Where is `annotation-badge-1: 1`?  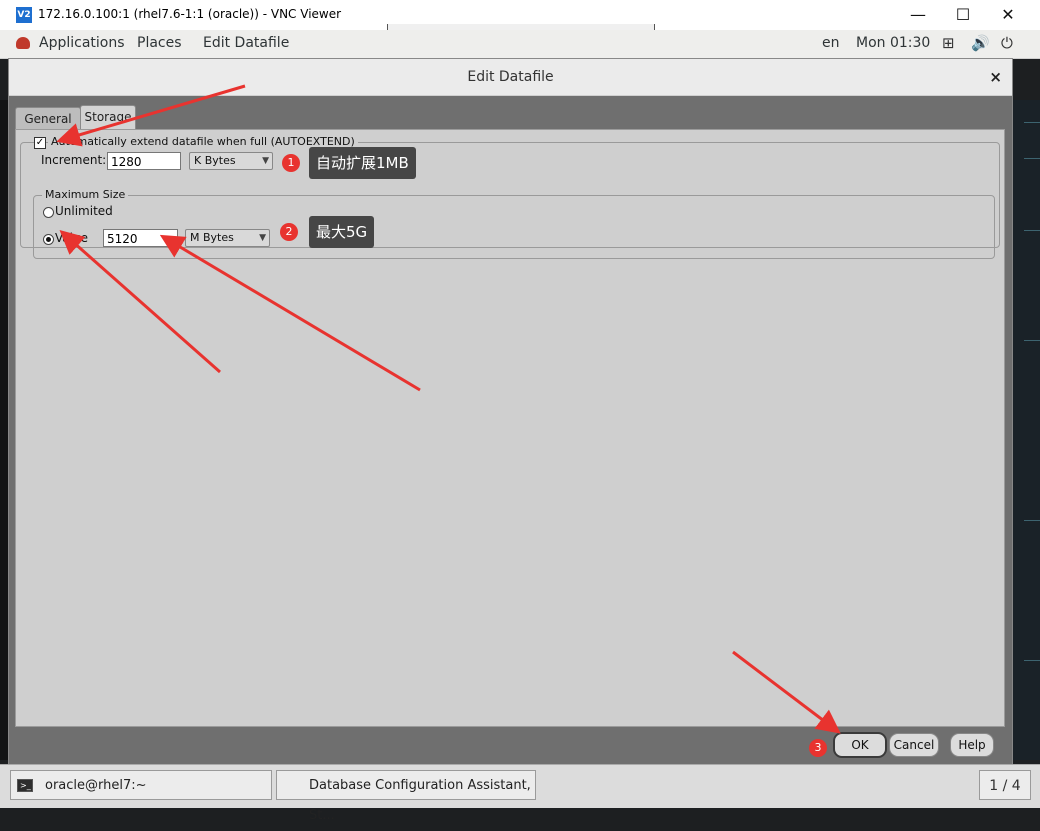 annotation-badge-1: 1 is located at coordinates (291, 163).